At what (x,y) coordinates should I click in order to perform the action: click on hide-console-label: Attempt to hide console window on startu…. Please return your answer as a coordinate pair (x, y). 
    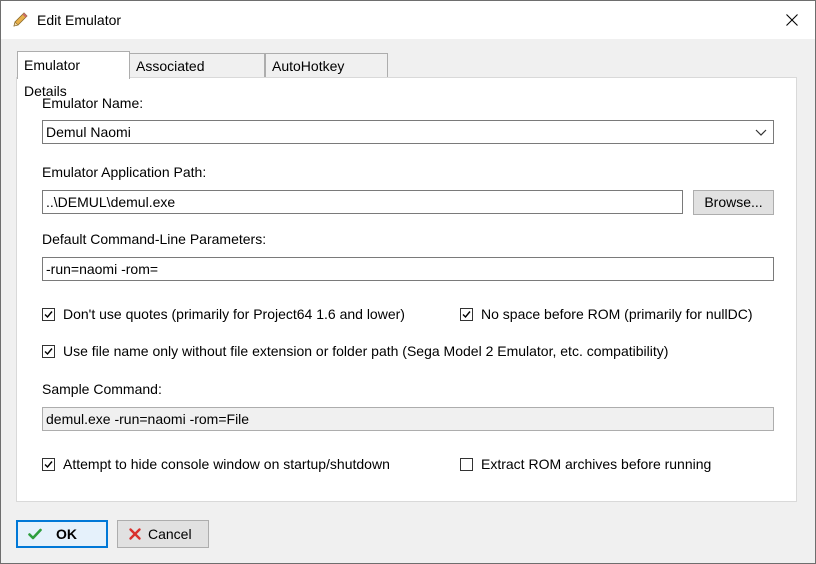
    Looking at the image, I should click on (226, 464).